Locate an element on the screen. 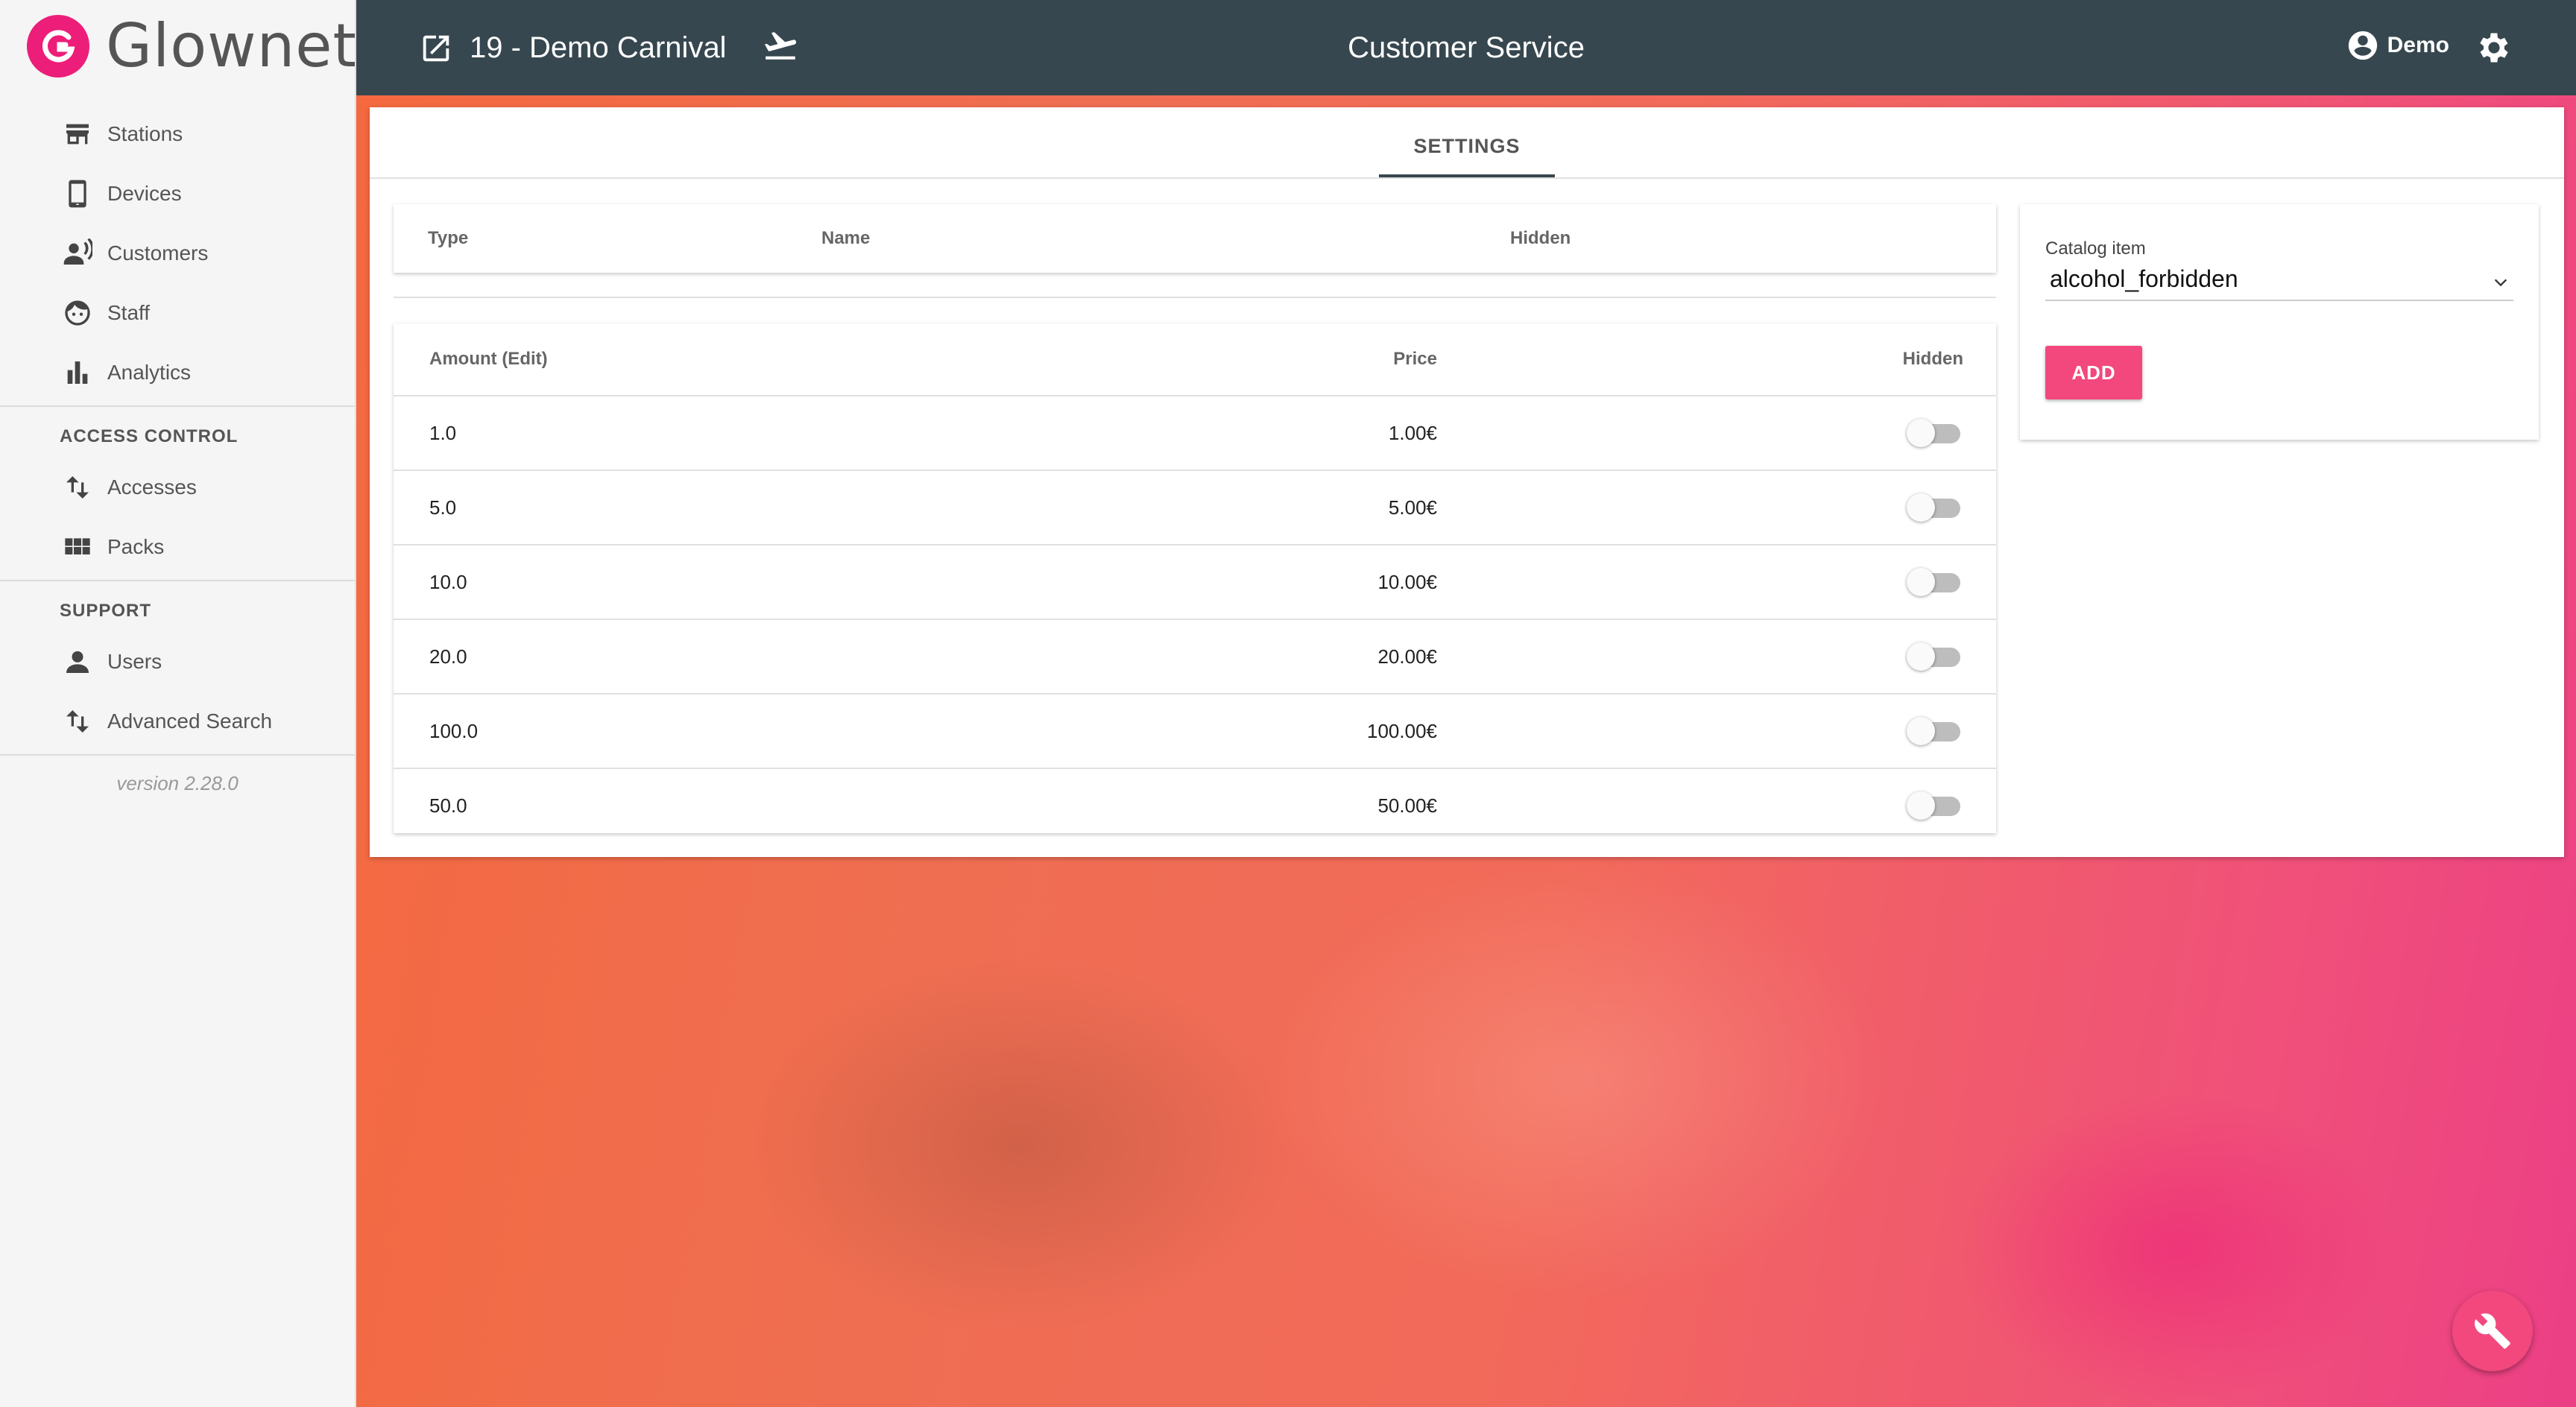 This screenshot has width=2576, height=1407. sidebar-item-analytics: Analytics is located at coordinates (177, 372).